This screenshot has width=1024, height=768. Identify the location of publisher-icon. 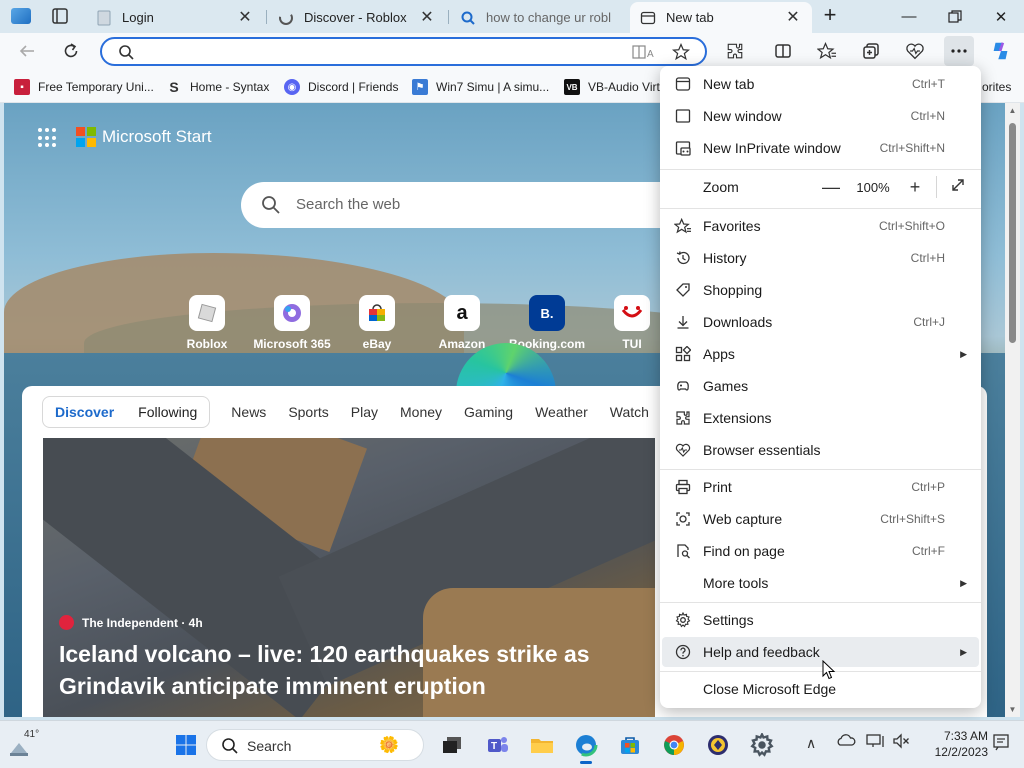
(66, 622).